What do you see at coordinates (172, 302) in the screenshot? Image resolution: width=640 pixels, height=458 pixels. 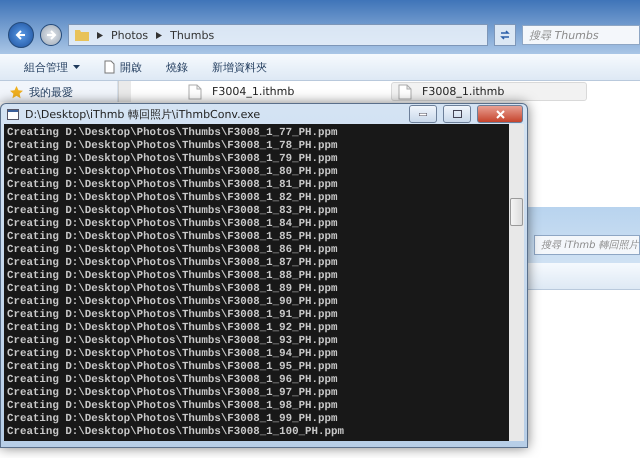 I see `console-line: Creating D:\Desktop\Photos\Thumbs\F3008_1_90_PH.ppm` at bounding box center [172, 302].